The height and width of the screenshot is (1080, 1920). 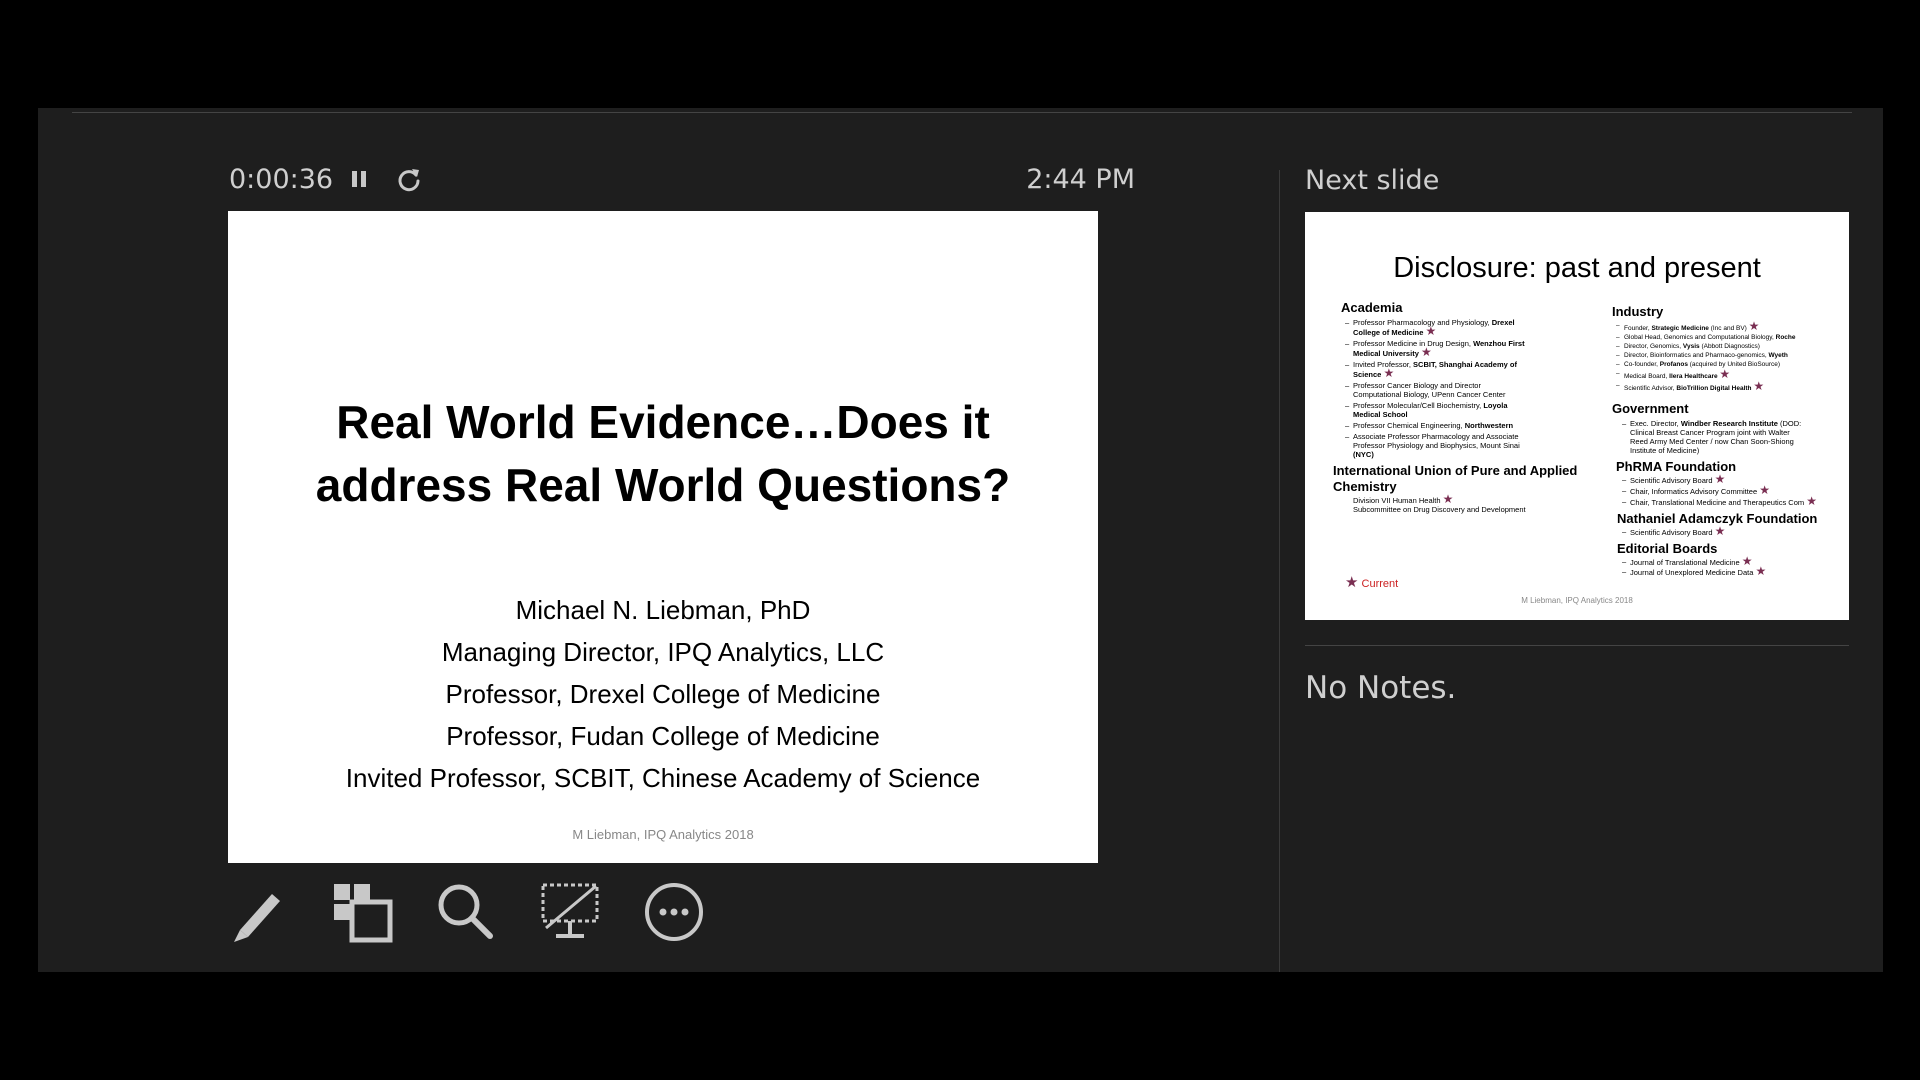 I want to click on current-time: 2:44 PM, so click(x=1080, y=179).